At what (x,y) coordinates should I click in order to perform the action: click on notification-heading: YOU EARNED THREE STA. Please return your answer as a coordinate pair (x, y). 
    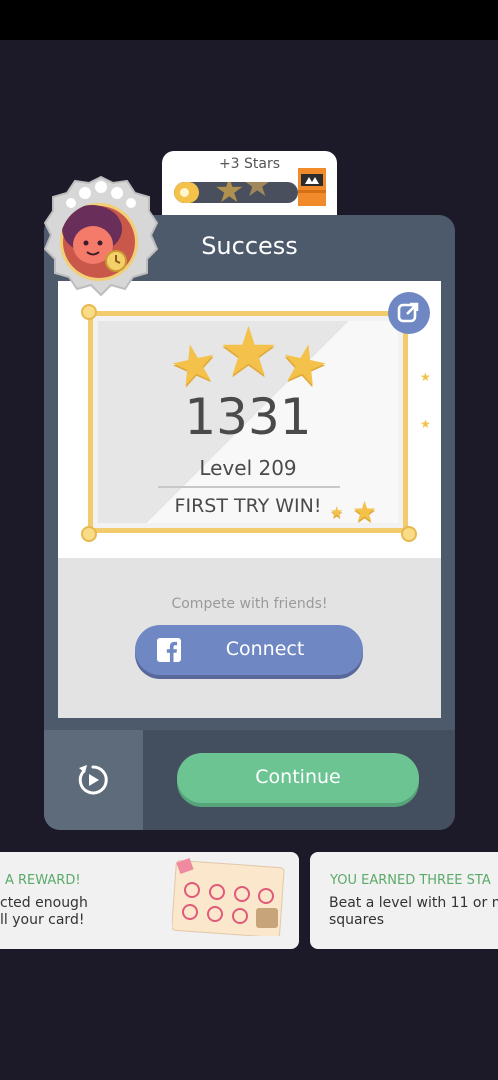
    Looking at the image, I should click on (410, 880).